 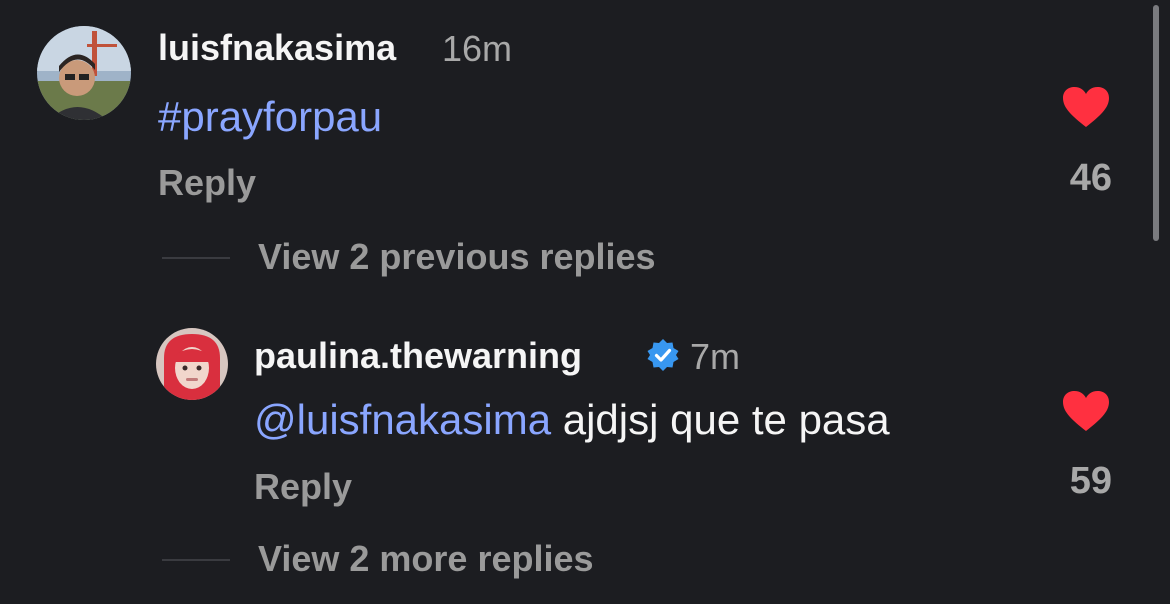 I want to click on verified-badge-icon, so click(x=663, y=355).